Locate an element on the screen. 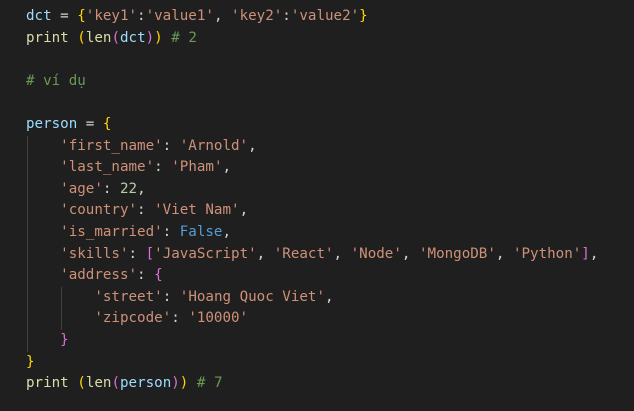  code-line: 'is_married': False, is located at coordinates (128, 233).